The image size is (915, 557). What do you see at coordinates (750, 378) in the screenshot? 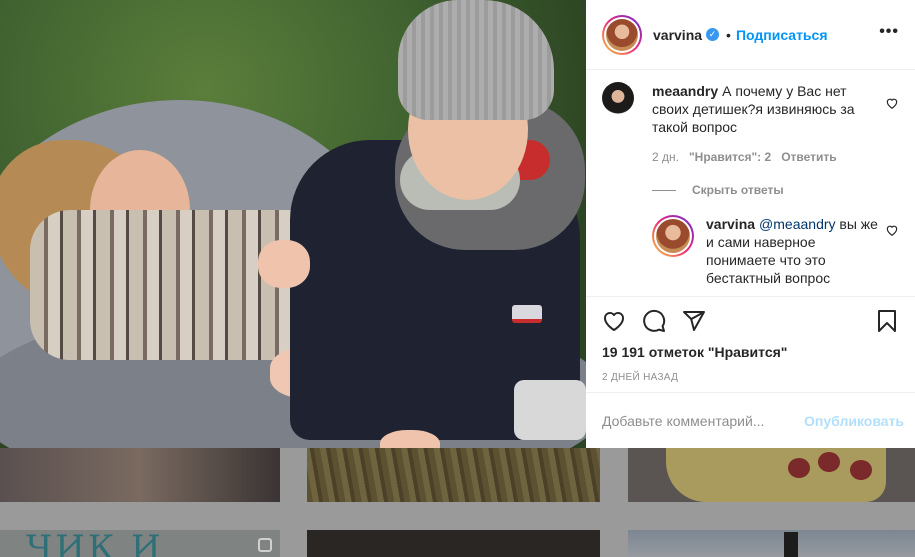
I see `post-date: 2 ДНЕЙ НАЗАД` at bounding box center [750, 378].